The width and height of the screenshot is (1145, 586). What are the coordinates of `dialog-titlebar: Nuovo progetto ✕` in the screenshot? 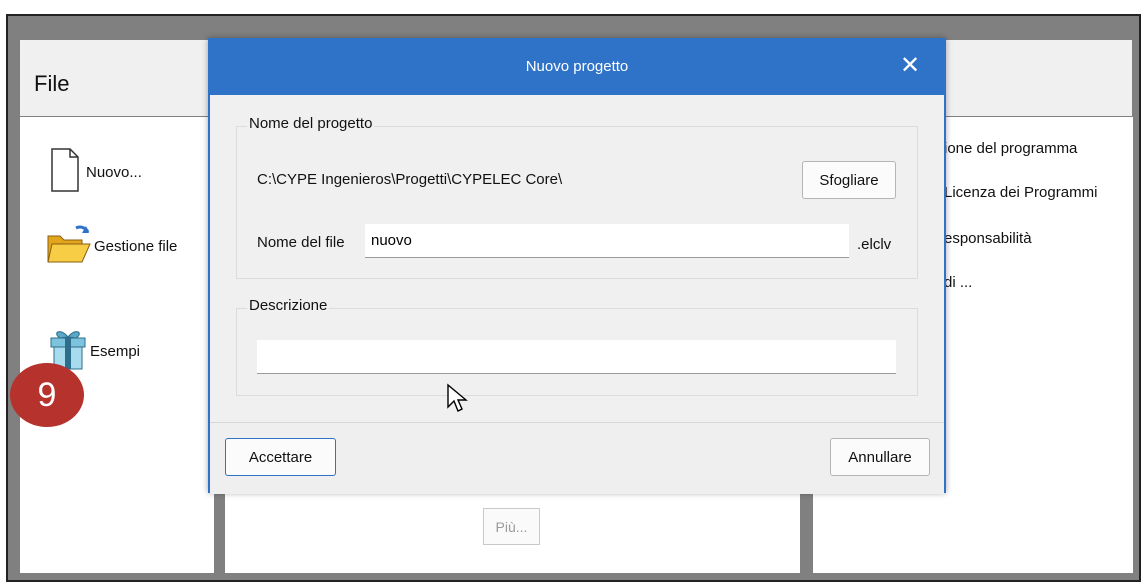 It's located at (577, 67).